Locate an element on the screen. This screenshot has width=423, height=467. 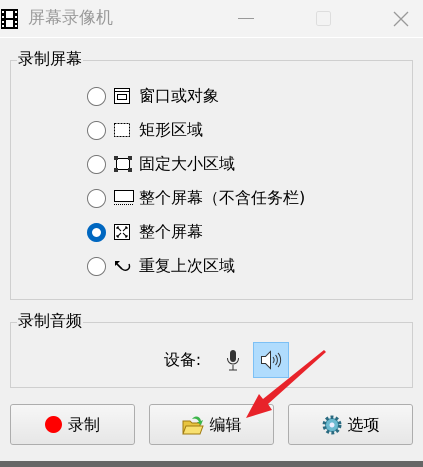
window-title: 屏幕录像机 is located at coordinates (70, 18).